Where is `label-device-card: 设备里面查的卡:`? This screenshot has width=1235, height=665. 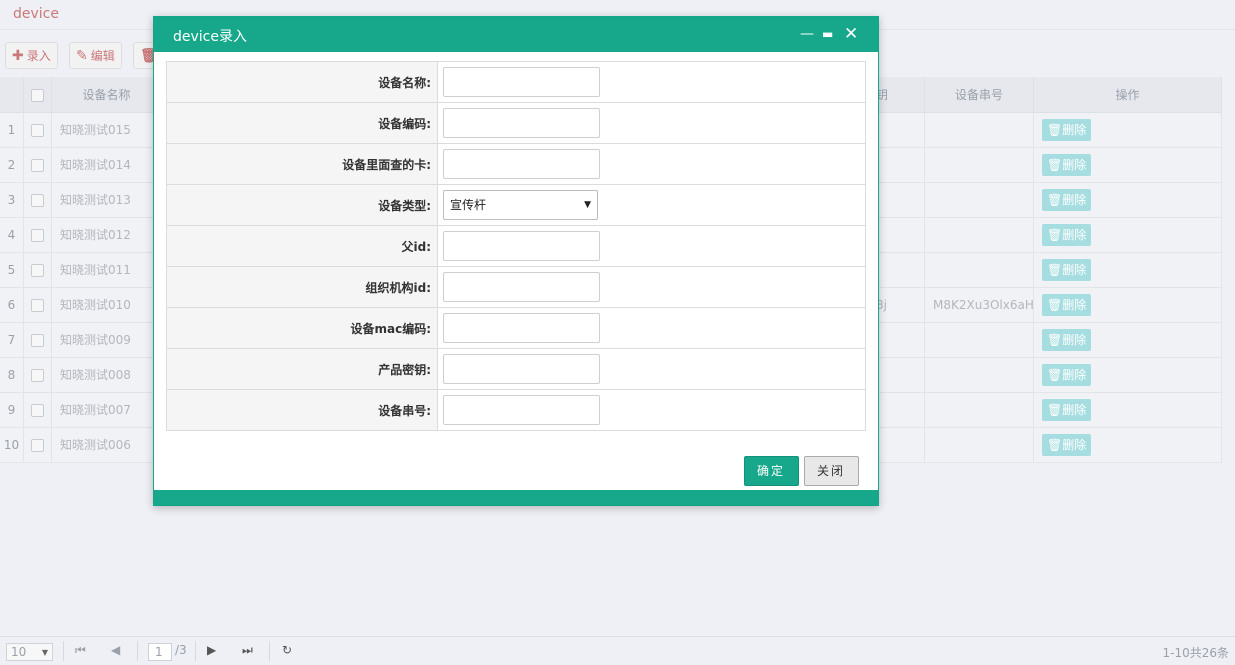 label-device-card: 设备里面查的卡: is located at coordinates (302, 164).